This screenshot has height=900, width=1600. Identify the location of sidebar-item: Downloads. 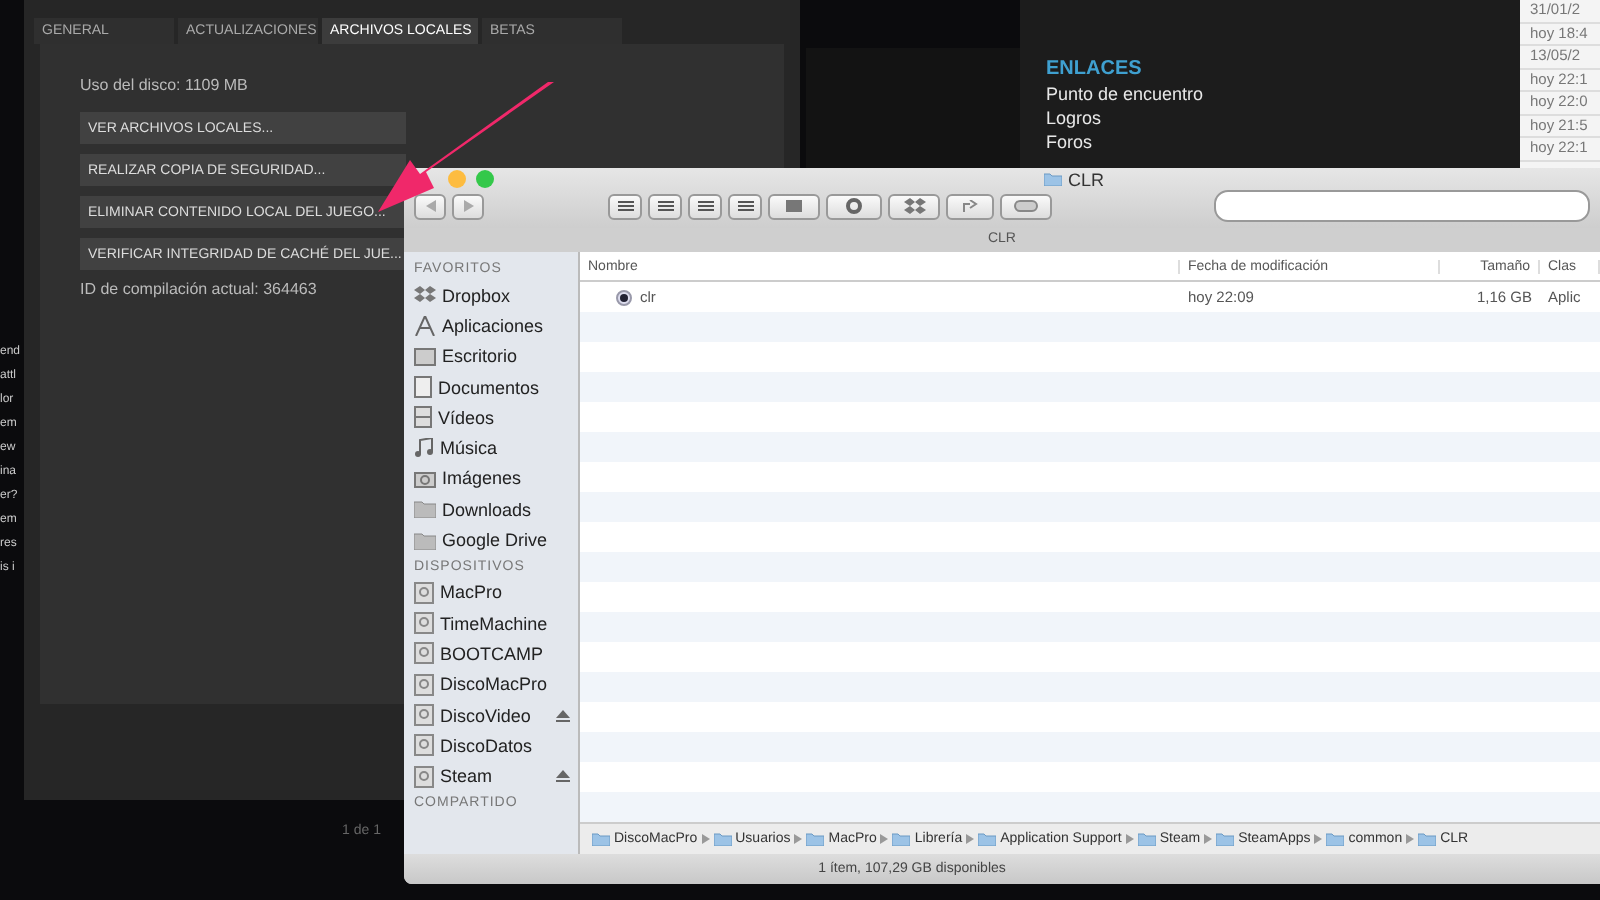
(496, 509).